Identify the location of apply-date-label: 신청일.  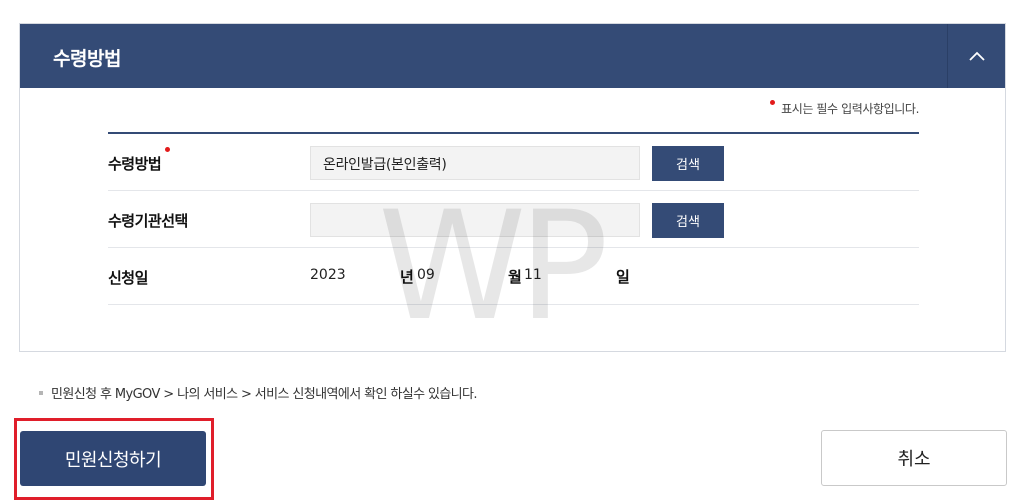
(128, 278).